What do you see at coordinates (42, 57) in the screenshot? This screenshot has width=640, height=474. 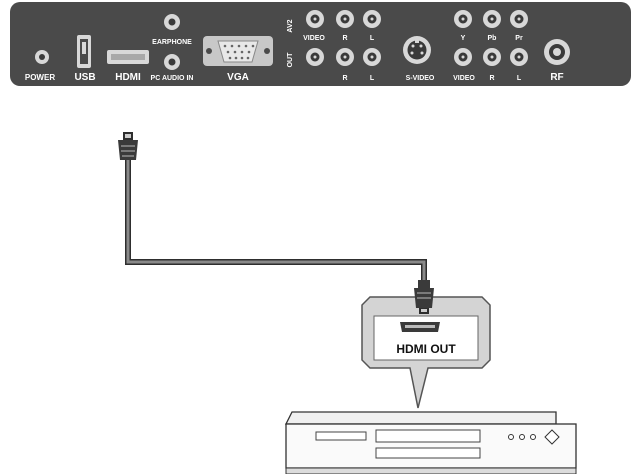 I see `power-jack` at bounding box center [42, 57].